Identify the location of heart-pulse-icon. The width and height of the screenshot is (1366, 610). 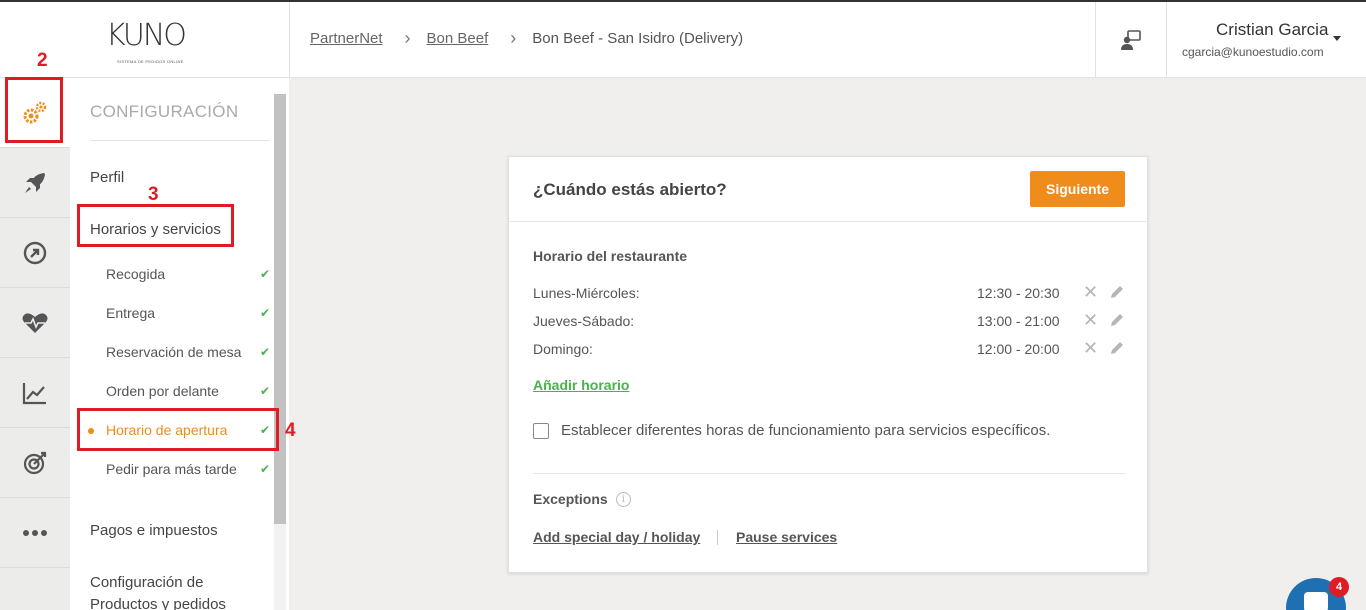
(35, 322).